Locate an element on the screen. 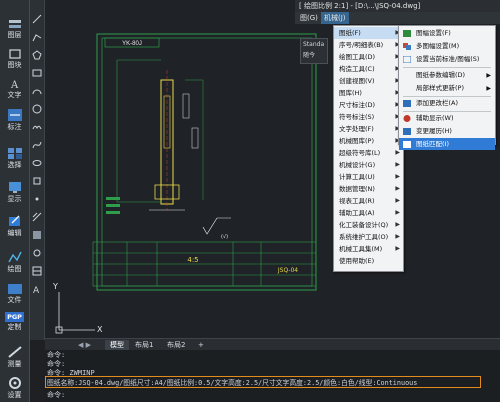  command-prompt: 命令: is located at coordinates (56, 395).